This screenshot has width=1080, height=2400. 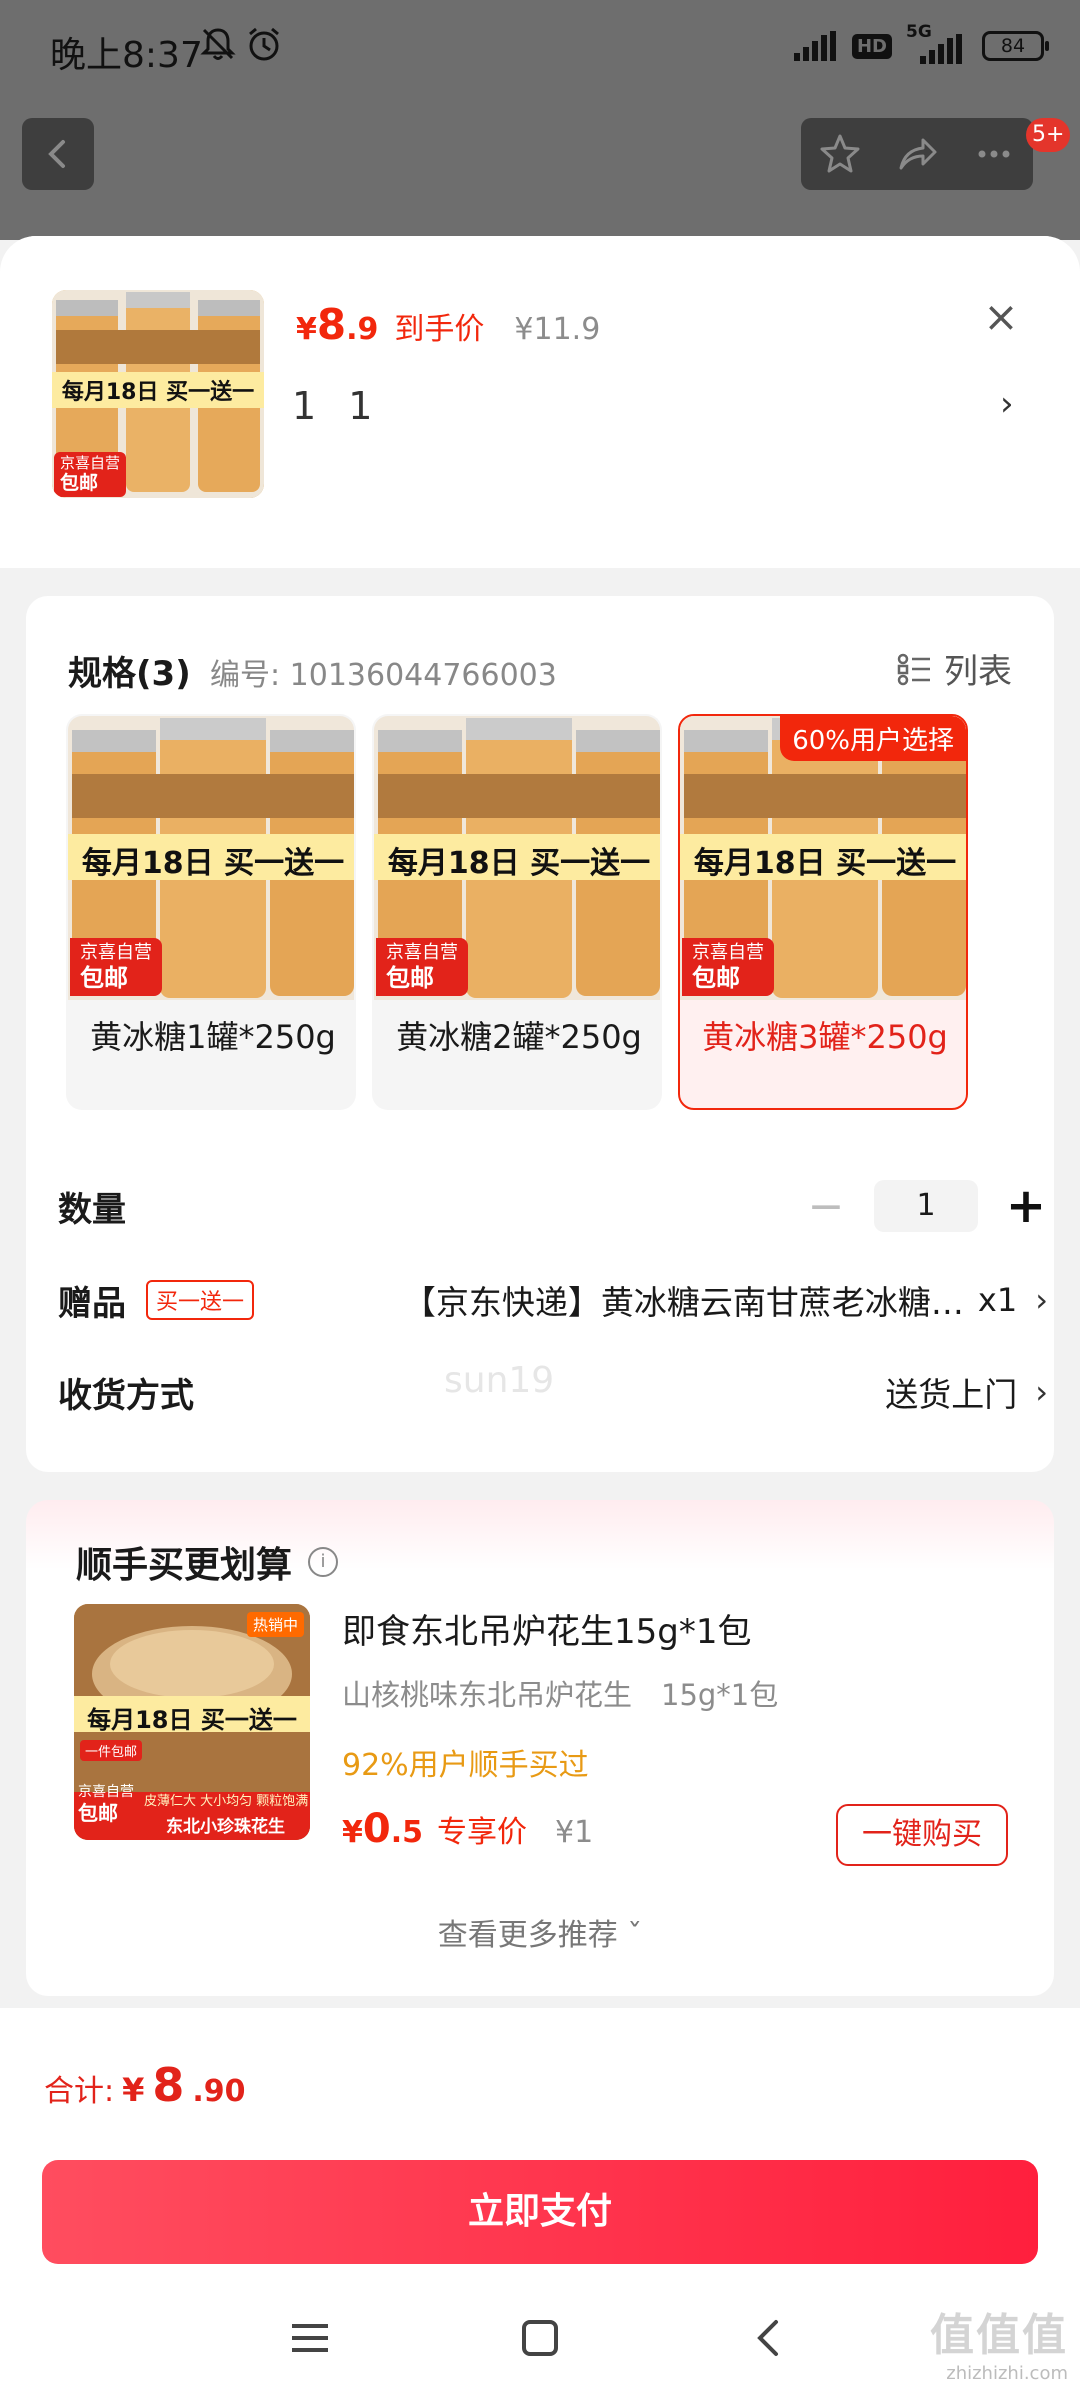 I want to click on close-button: ×, so click(x=1001, y=317).